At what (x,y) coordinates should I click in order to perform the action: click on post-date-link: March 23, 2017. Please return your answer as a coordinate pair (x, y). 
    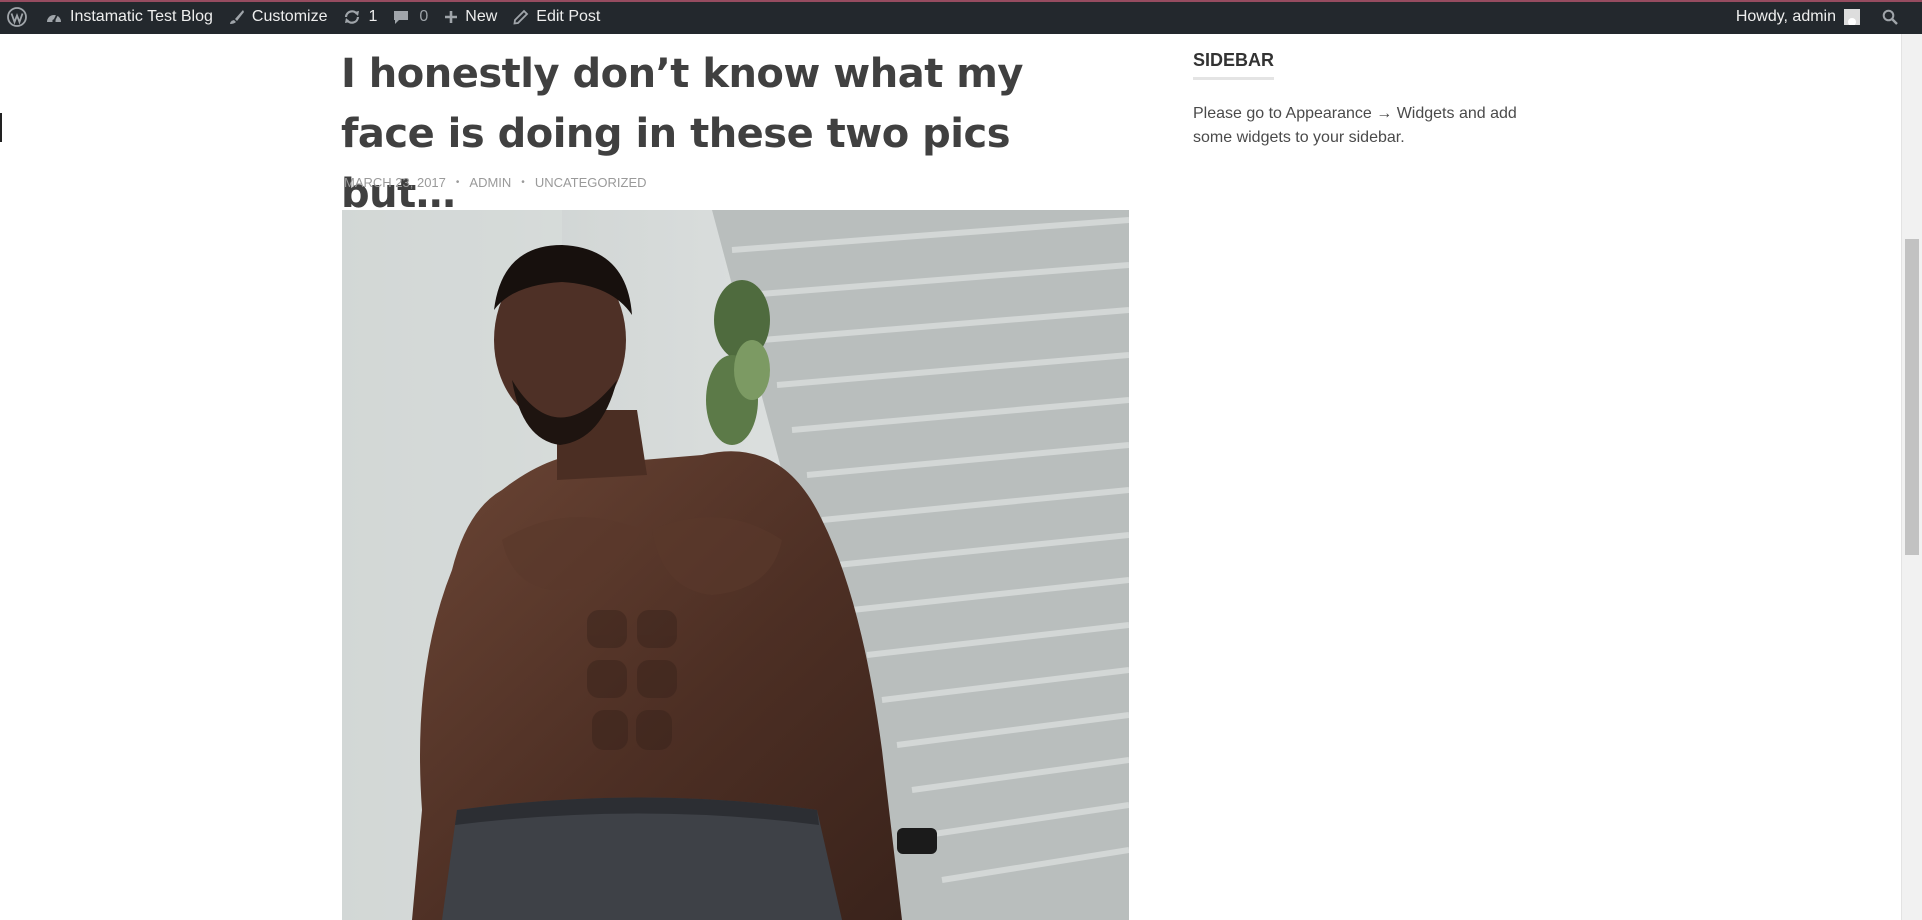
    Looking at the image, I should click on (395, 182).